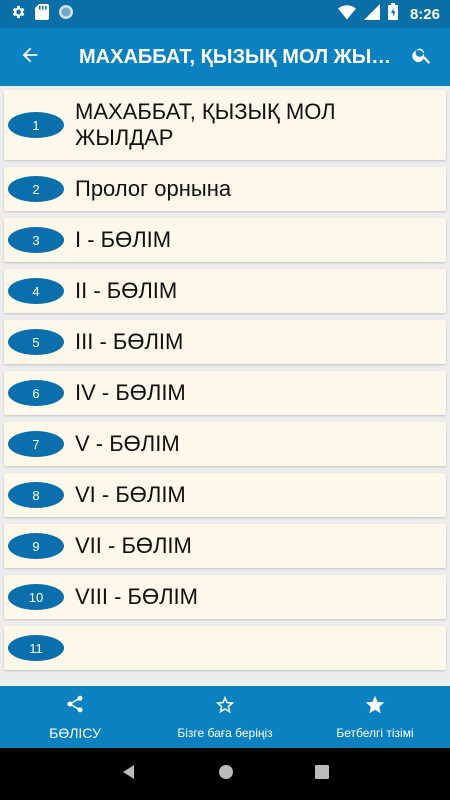 This screenshot has width=450, height=800. I want to click on share-icon, so click(75, 706).